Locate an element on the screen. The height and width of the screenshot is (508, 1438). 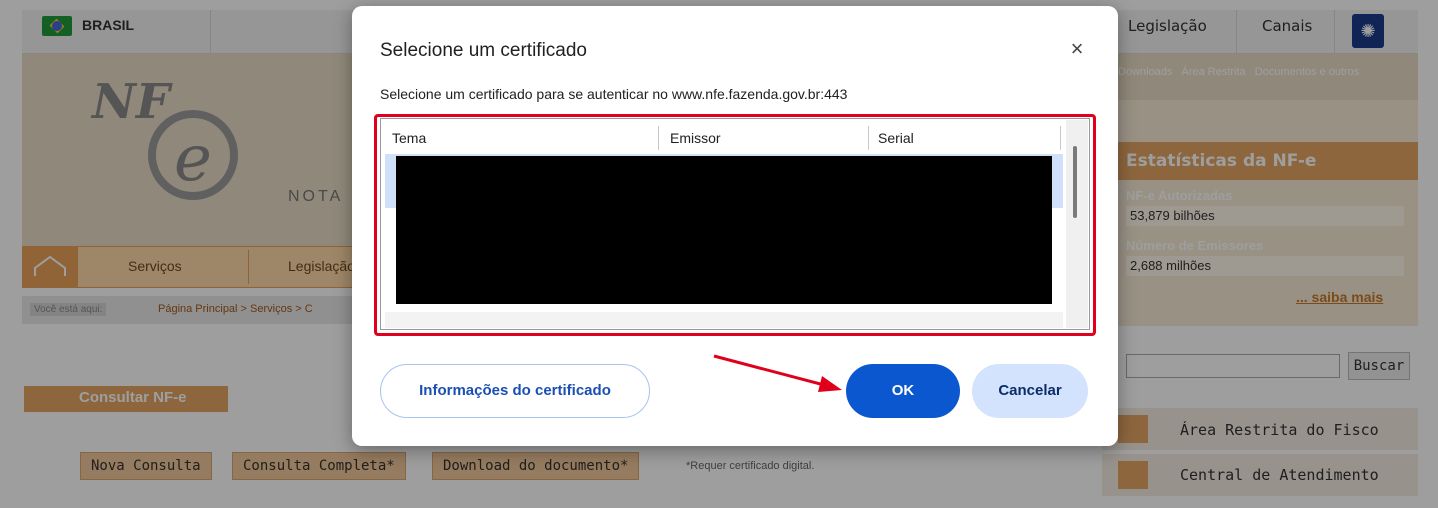
cancel-button: Cancelar is located at coordinates (1030, 391).